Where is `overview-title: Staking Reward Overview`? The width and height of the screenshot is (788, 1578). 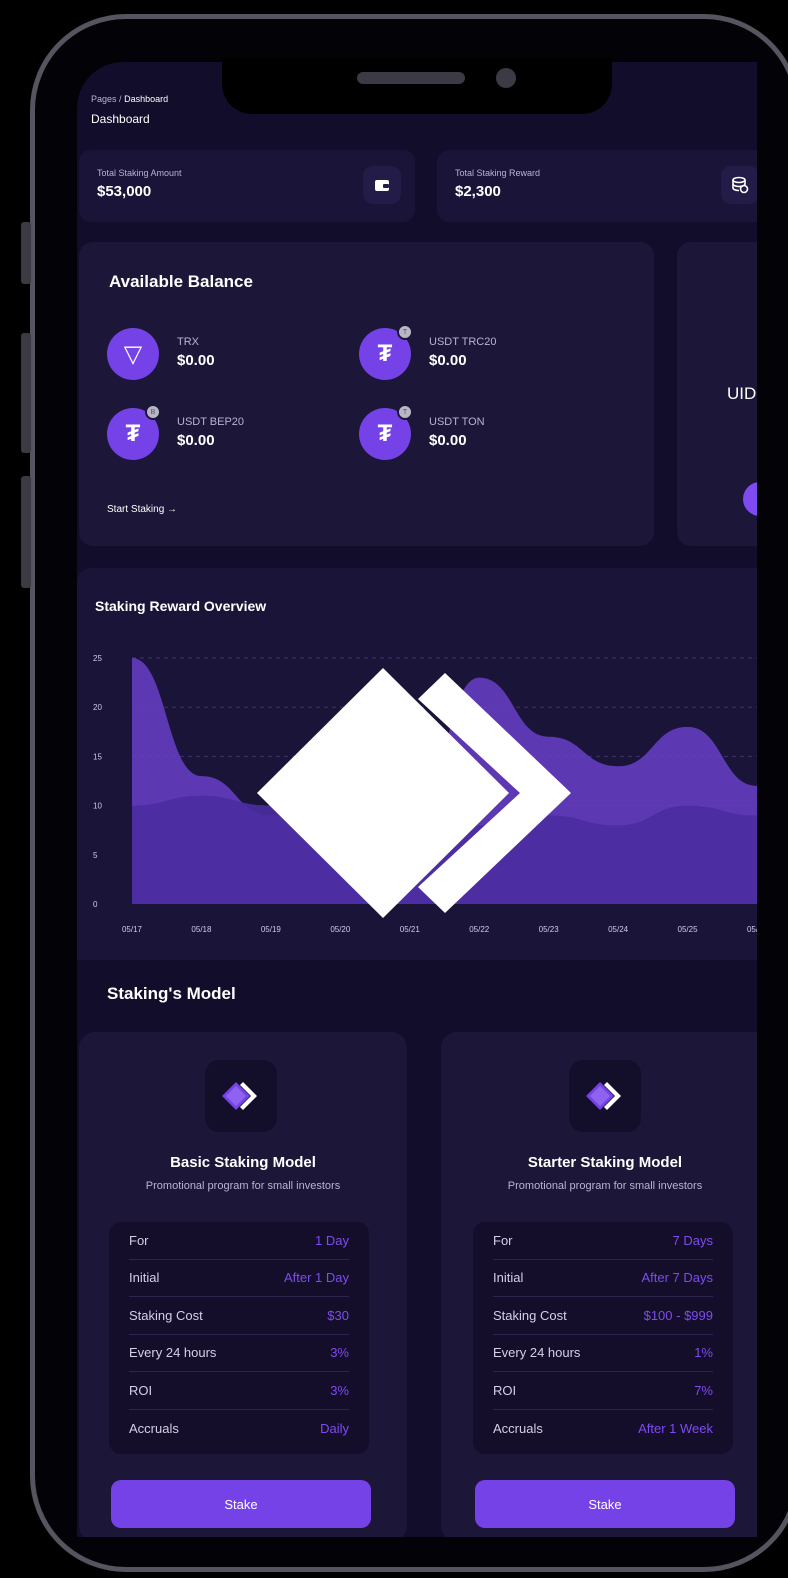
overview-title: Staking Reward Overview is located at coordinates (181, 606).